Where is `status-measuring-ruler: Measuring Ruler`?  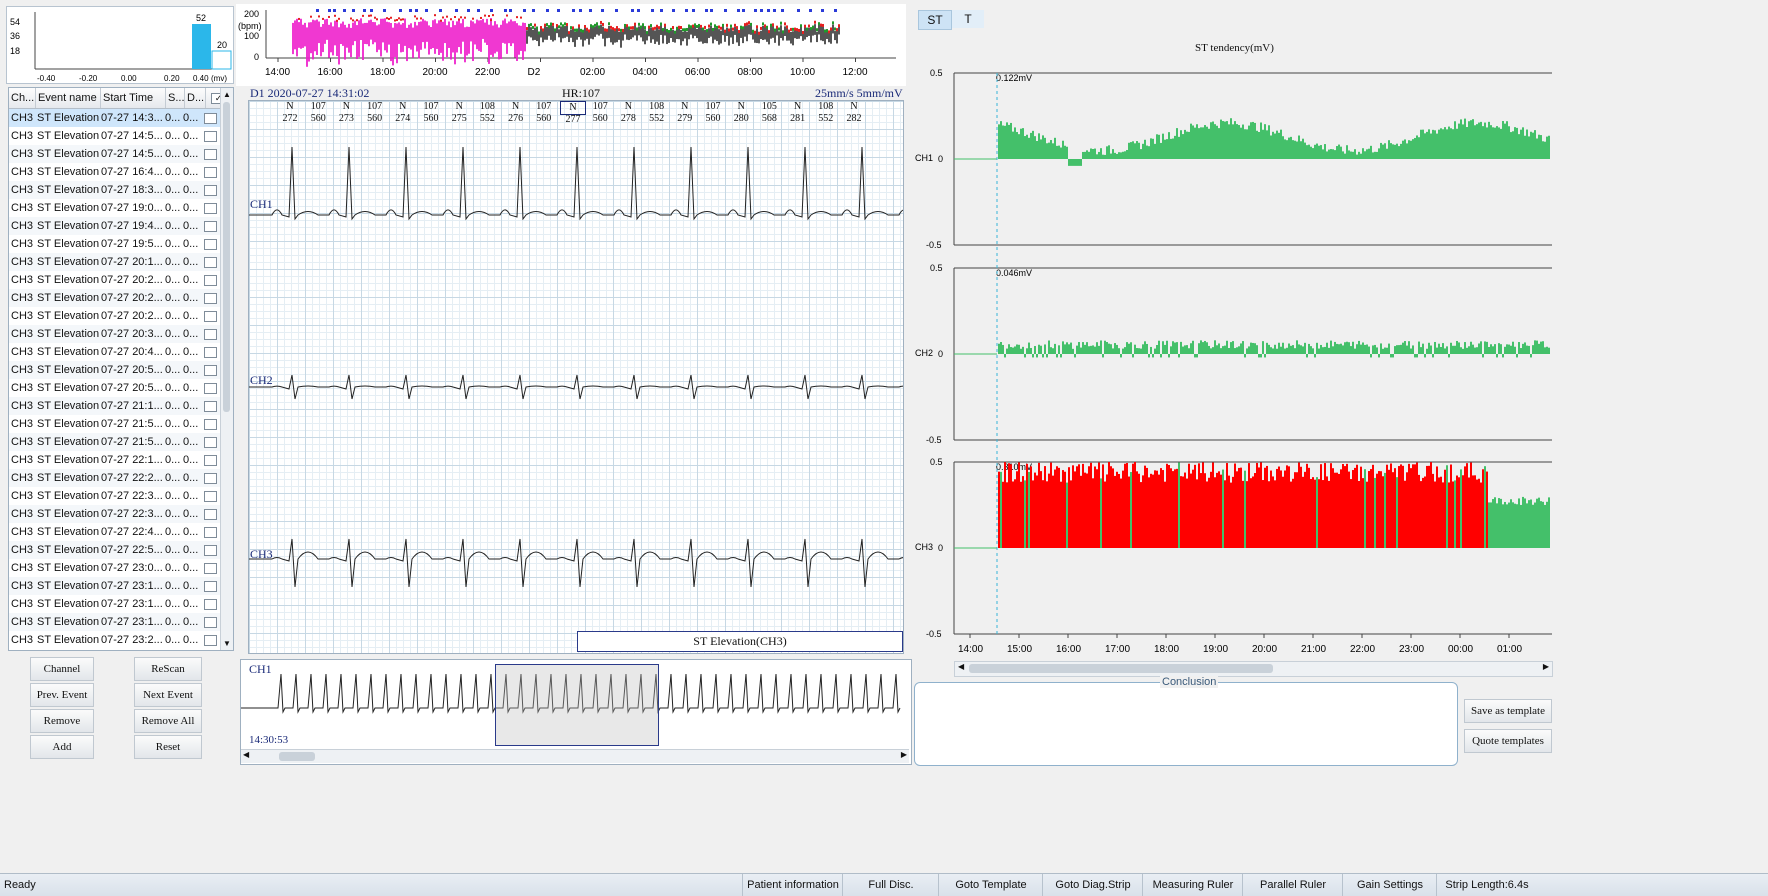
status-measuring-ruler: Measuring Ruler is located at coordinates (1192, 885).